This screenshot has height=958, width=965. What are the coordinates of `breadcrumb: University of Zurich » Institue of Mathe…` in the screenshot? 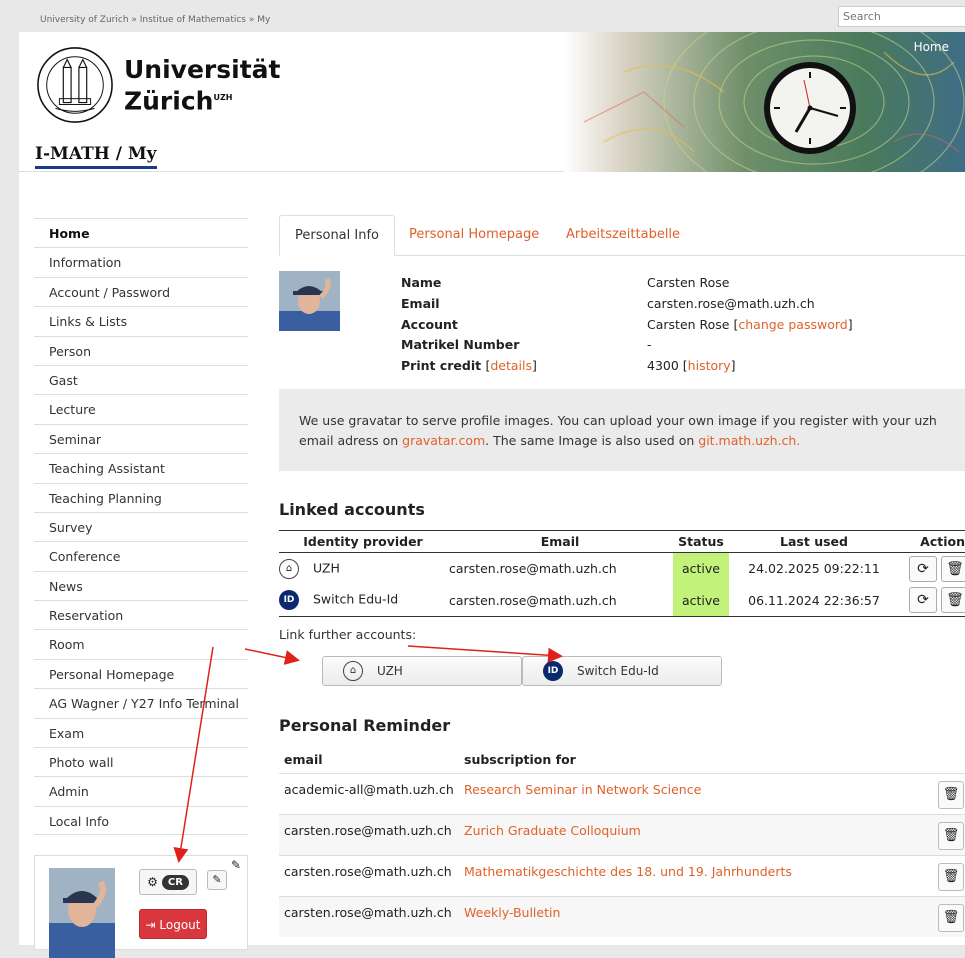 It's located at (155, 20).